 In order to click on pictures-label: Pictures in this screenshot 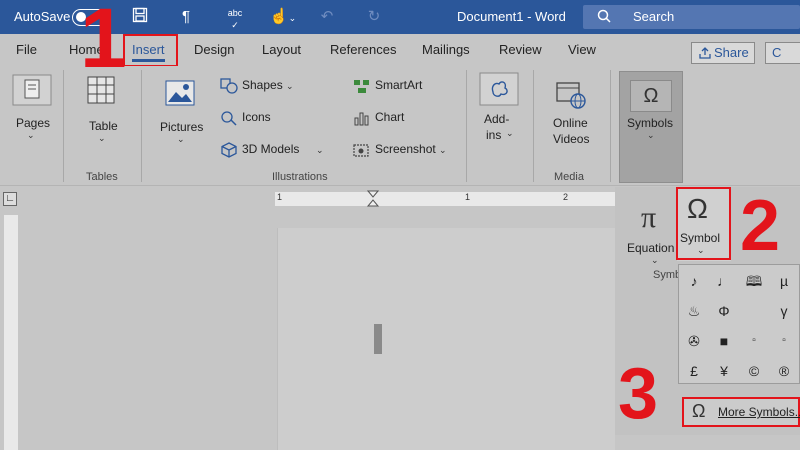, I will do `click(182, 127)`.